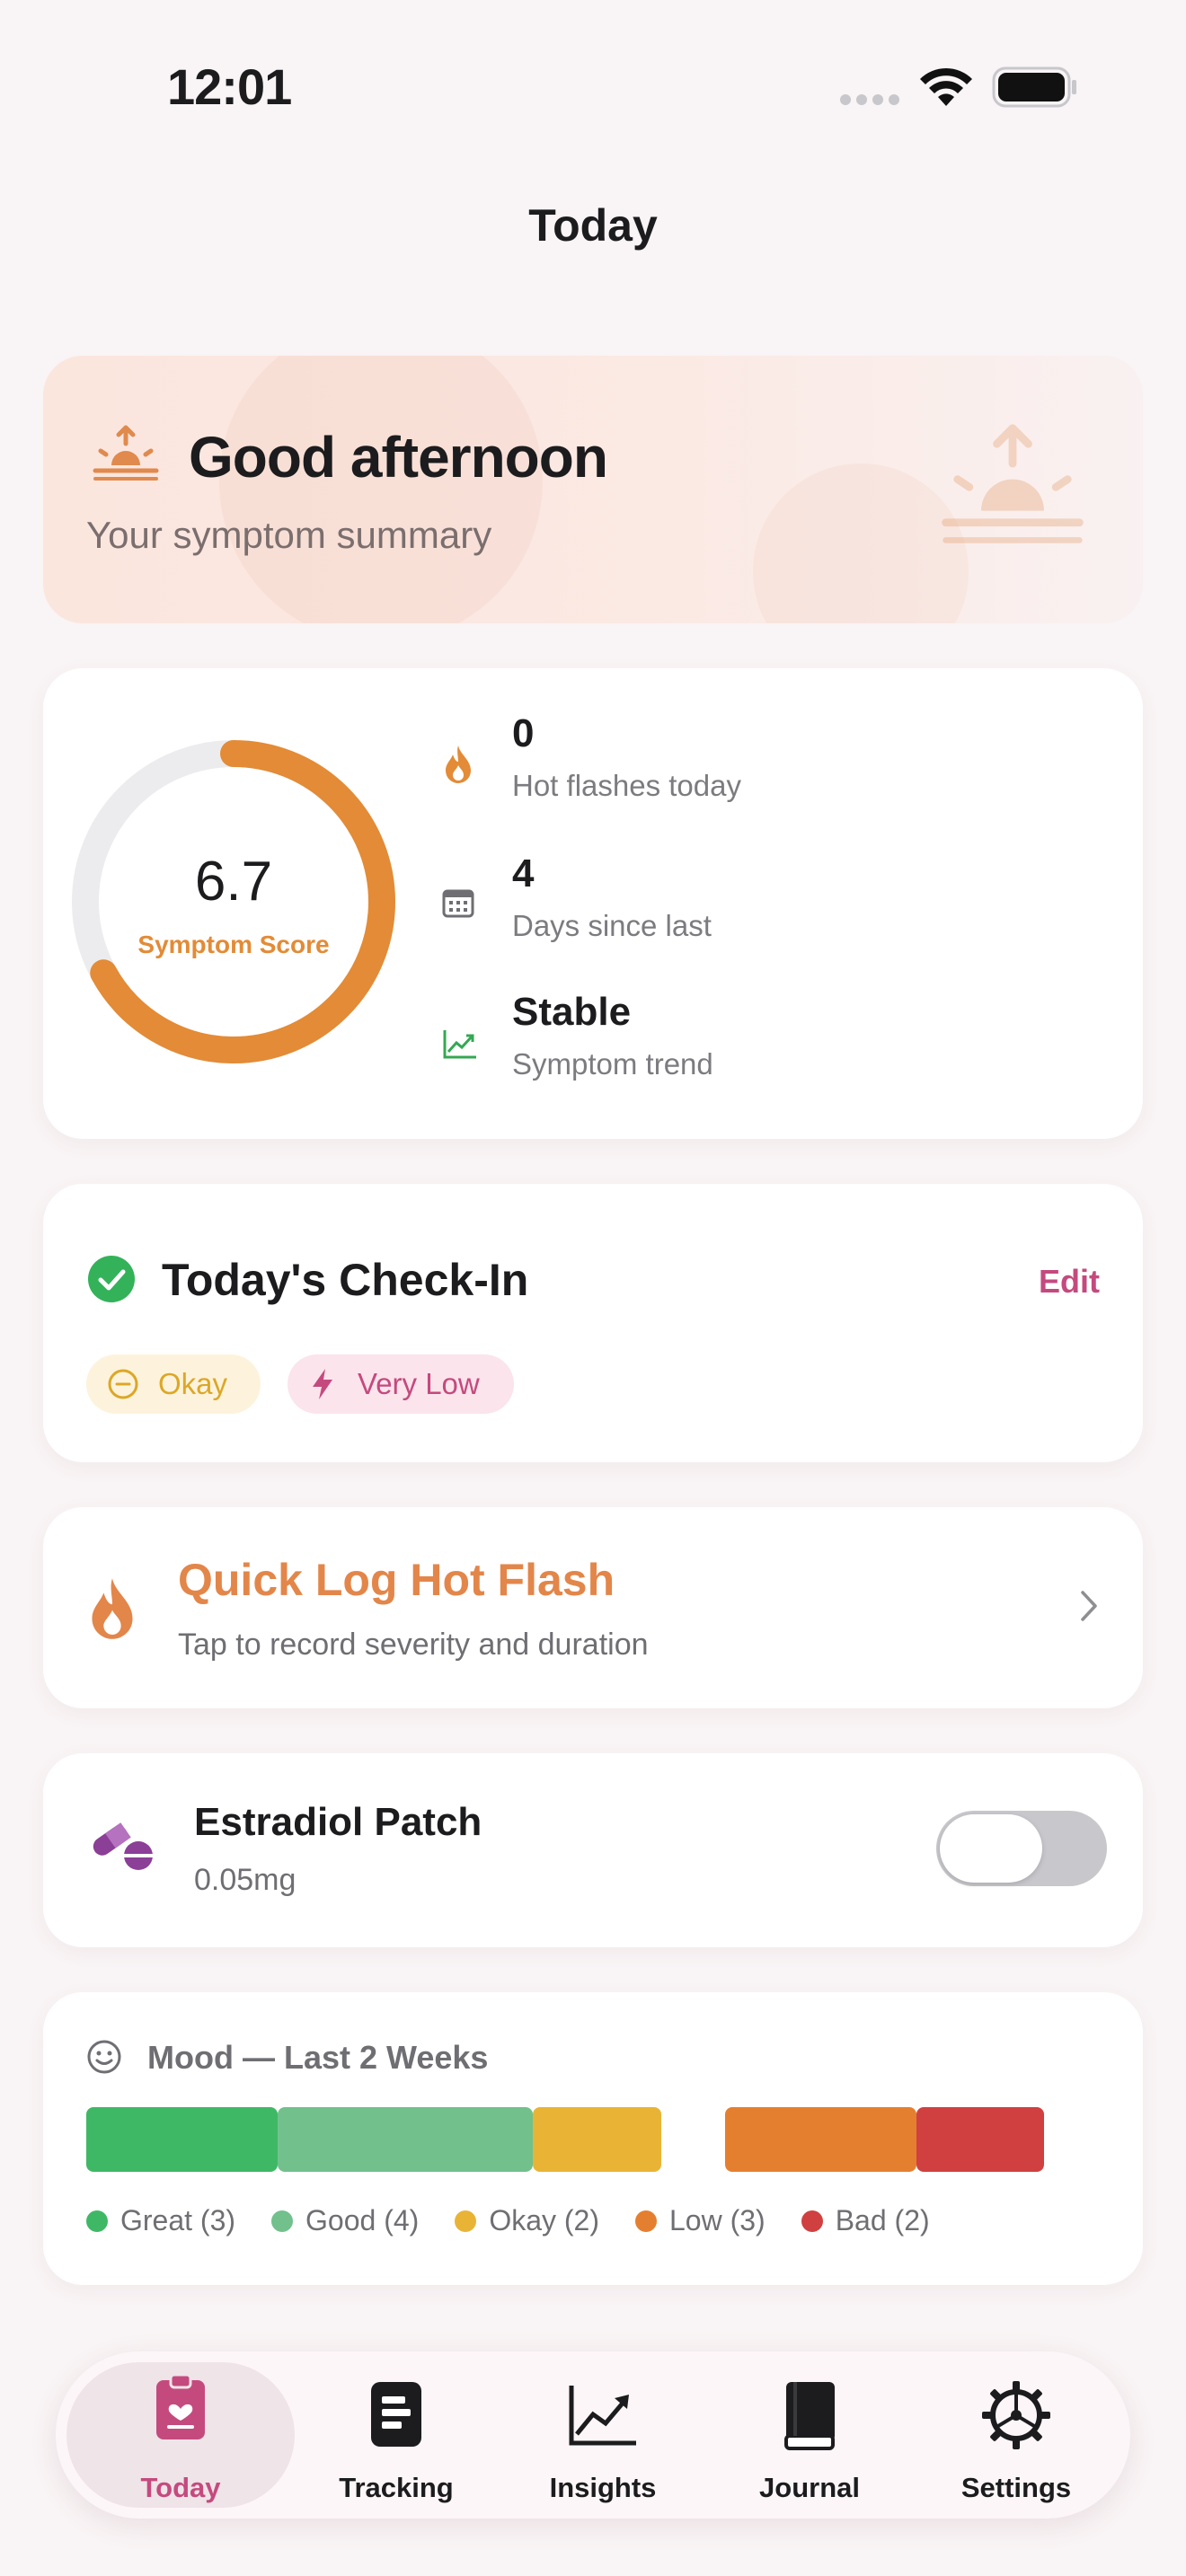  What do you see at coordinates (1016, 2487) in the screenshot?
I see `tab-label: Settings` at bounding box center [1016, 2487].